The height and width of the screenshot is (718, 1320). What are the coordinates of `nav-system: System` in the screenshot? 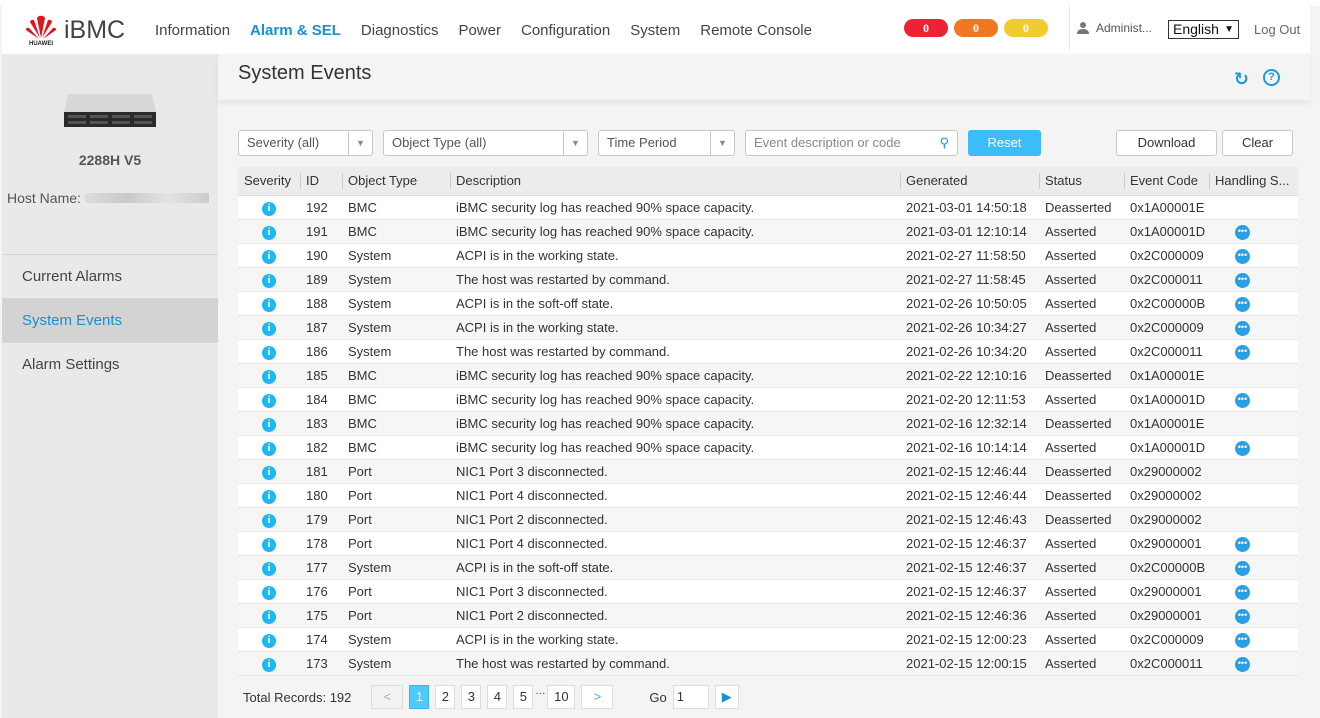 It's located at (655, 30).